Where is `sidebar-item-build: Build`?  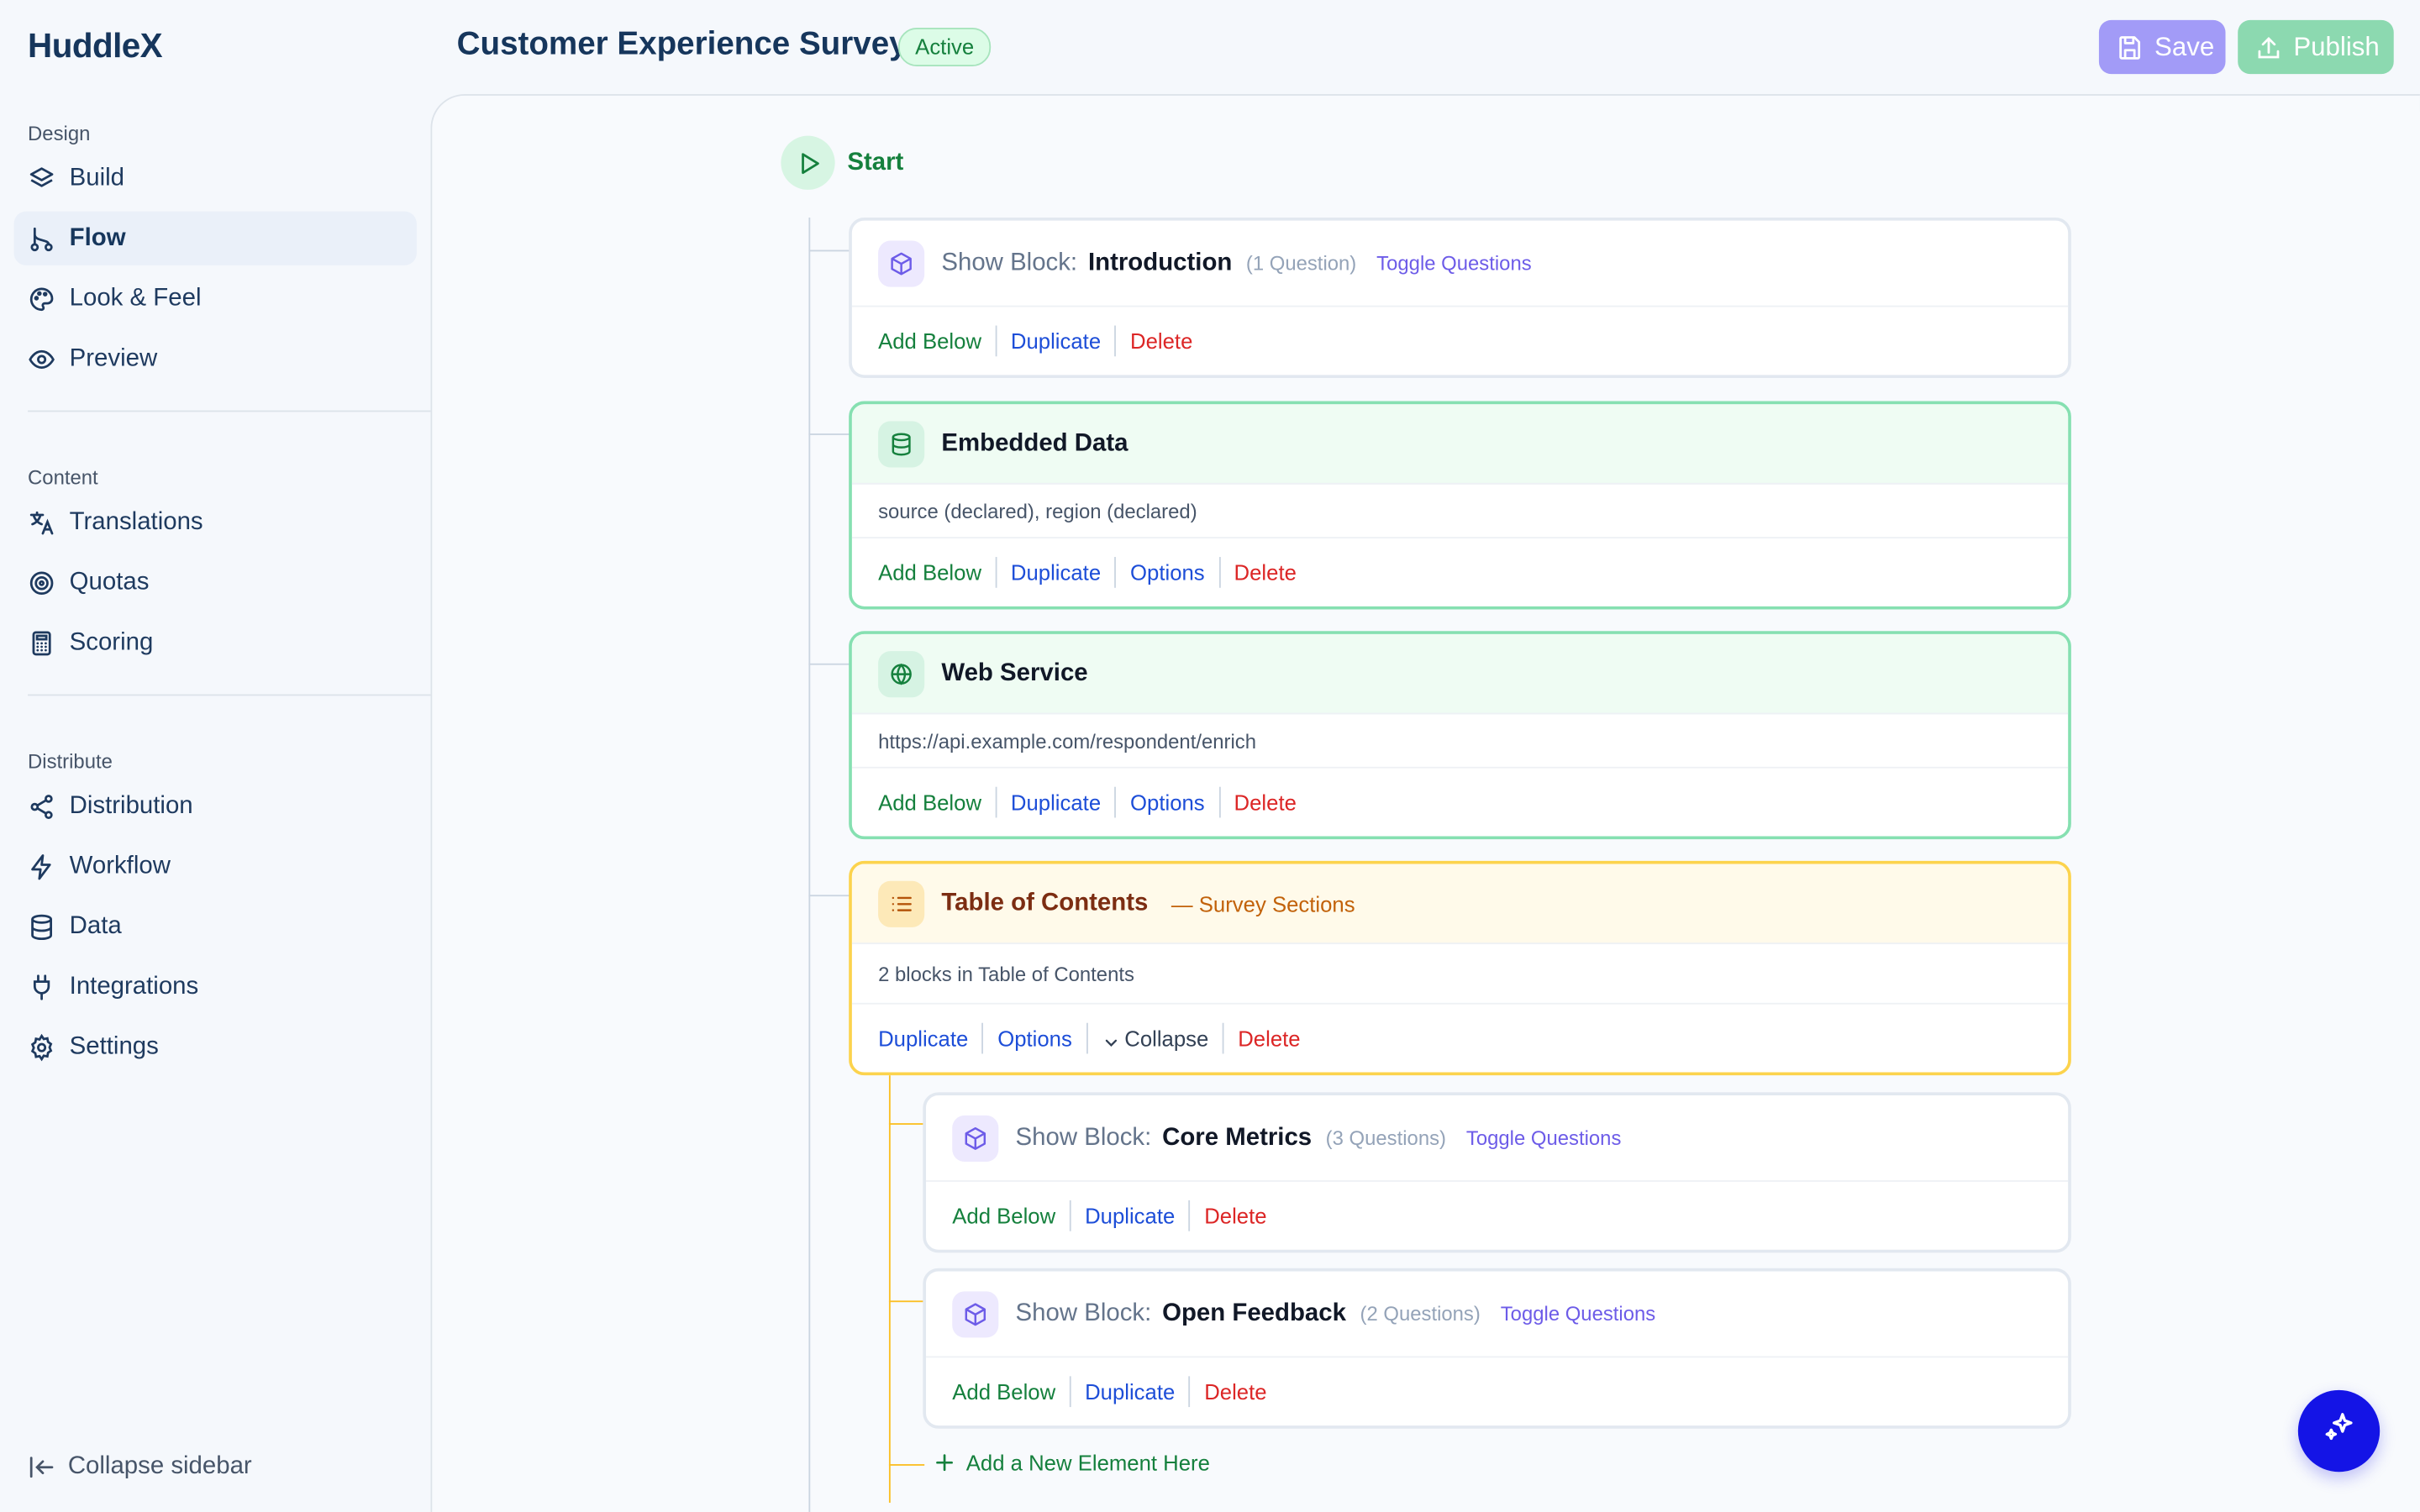 sidebar-item-build: Build is located at coordinates (216, 178).